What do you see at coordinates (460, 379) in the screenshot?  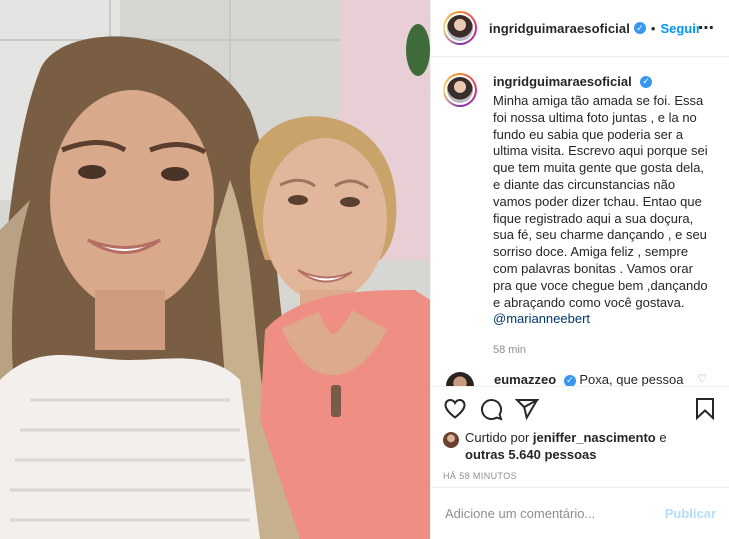 I see `commenter-avatar` at bounding box center [460, 379].